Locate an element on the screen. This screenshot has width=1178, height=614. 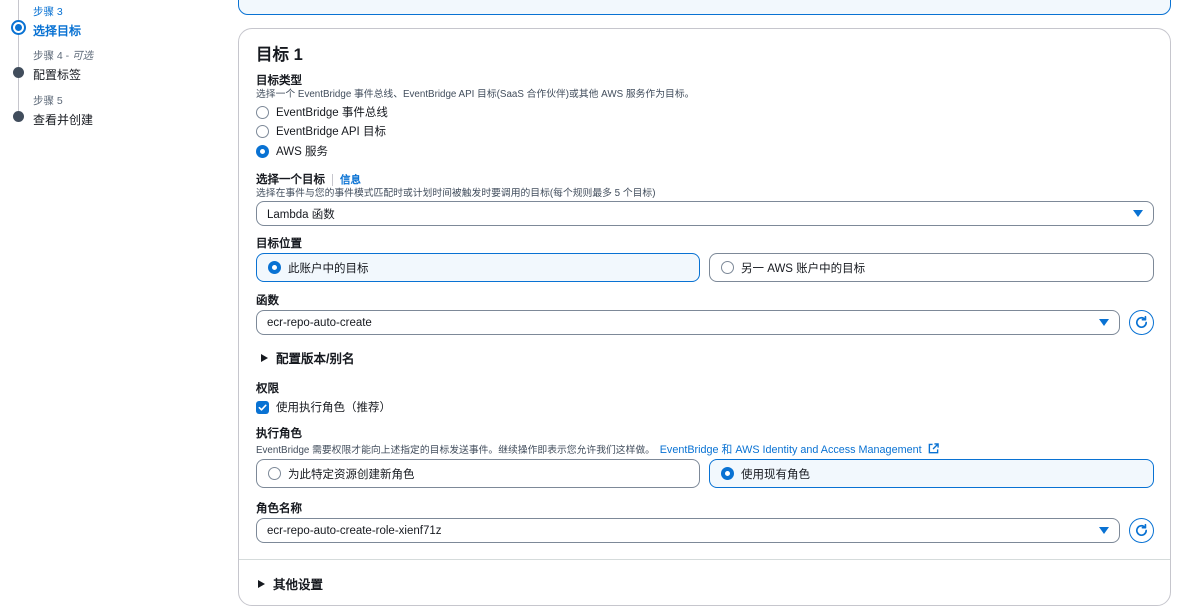
step-number: 步骤 5 is located at coordinates (48, 101).